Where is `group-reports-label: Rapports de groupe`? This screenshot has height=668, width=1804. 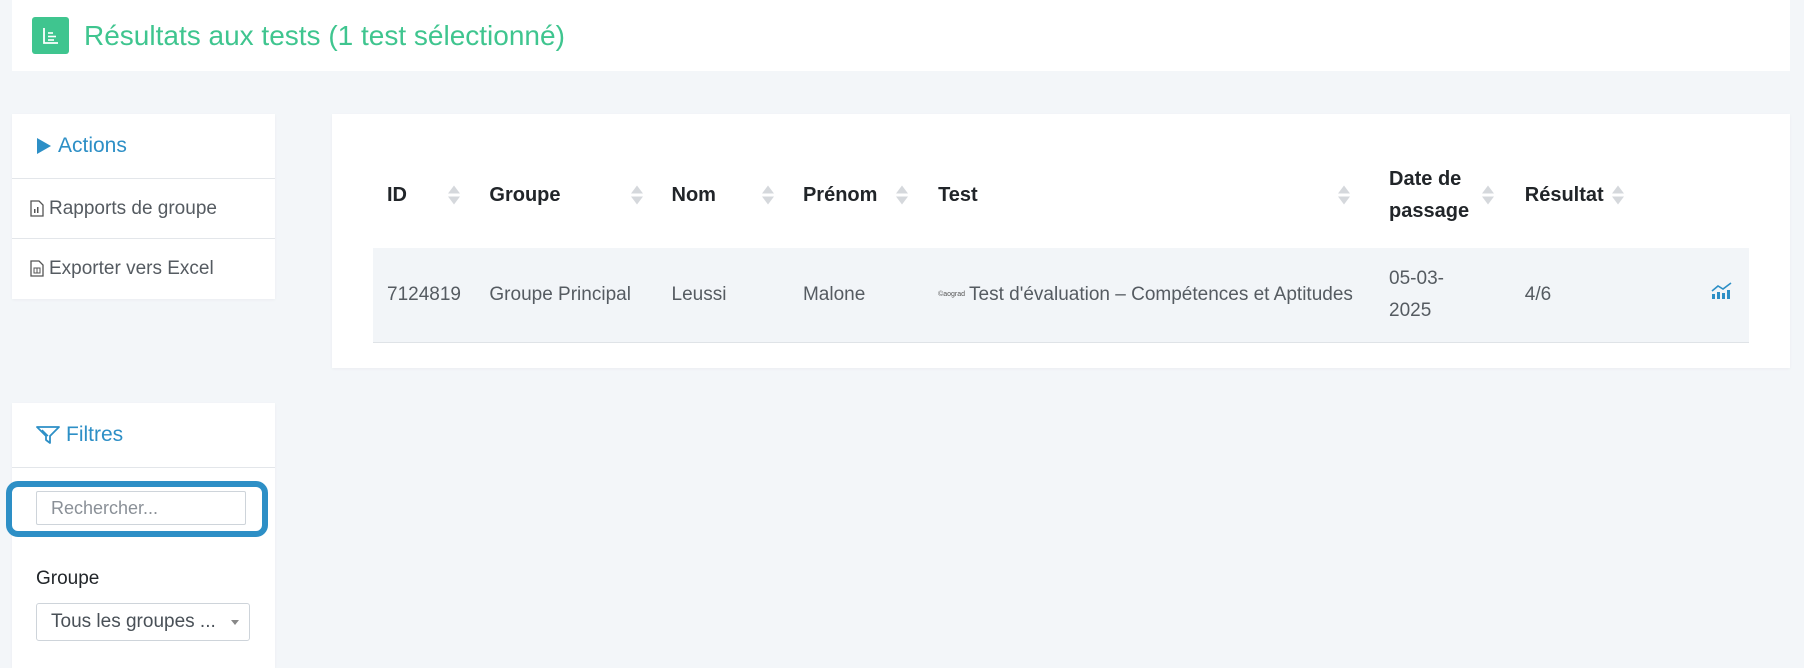
group-reports-label: Rapports de groupe is located at coordinates (133, 208).